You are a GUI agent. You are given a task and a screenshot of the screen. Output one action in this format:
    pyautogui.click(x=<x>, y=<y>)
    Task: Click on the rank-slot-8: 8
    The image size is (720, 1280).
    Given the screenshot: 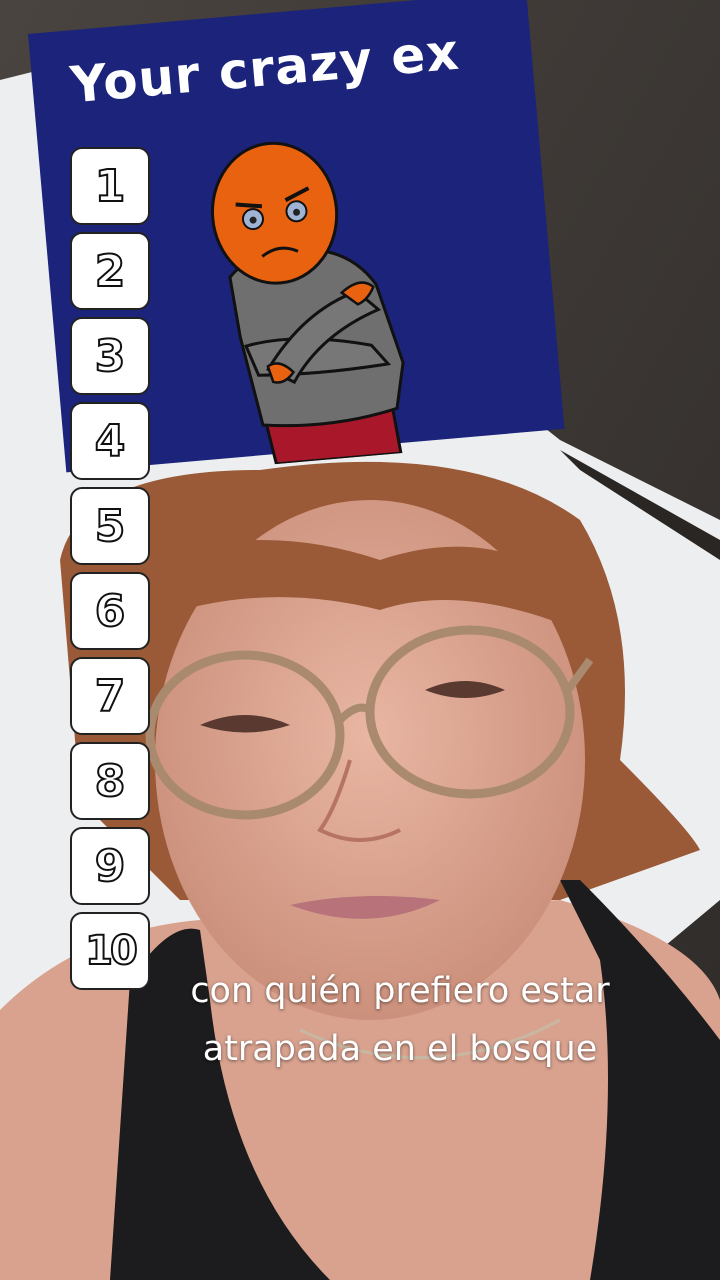 What is the action you would take?
    pyautogui.click(x=110, y=781)
    